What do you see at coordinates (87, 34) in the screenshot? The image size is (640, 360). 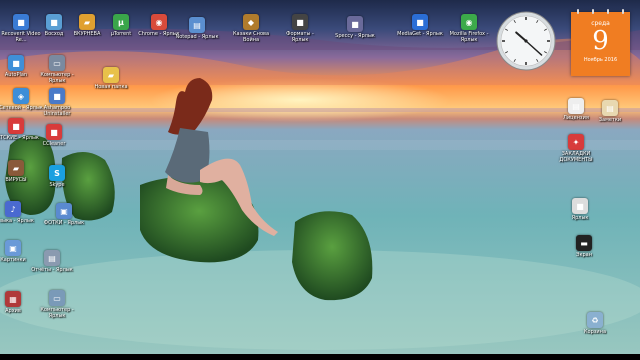 I see `desktop-icon-label: ВКУРНЕВА` at bounding box center [87, 34].